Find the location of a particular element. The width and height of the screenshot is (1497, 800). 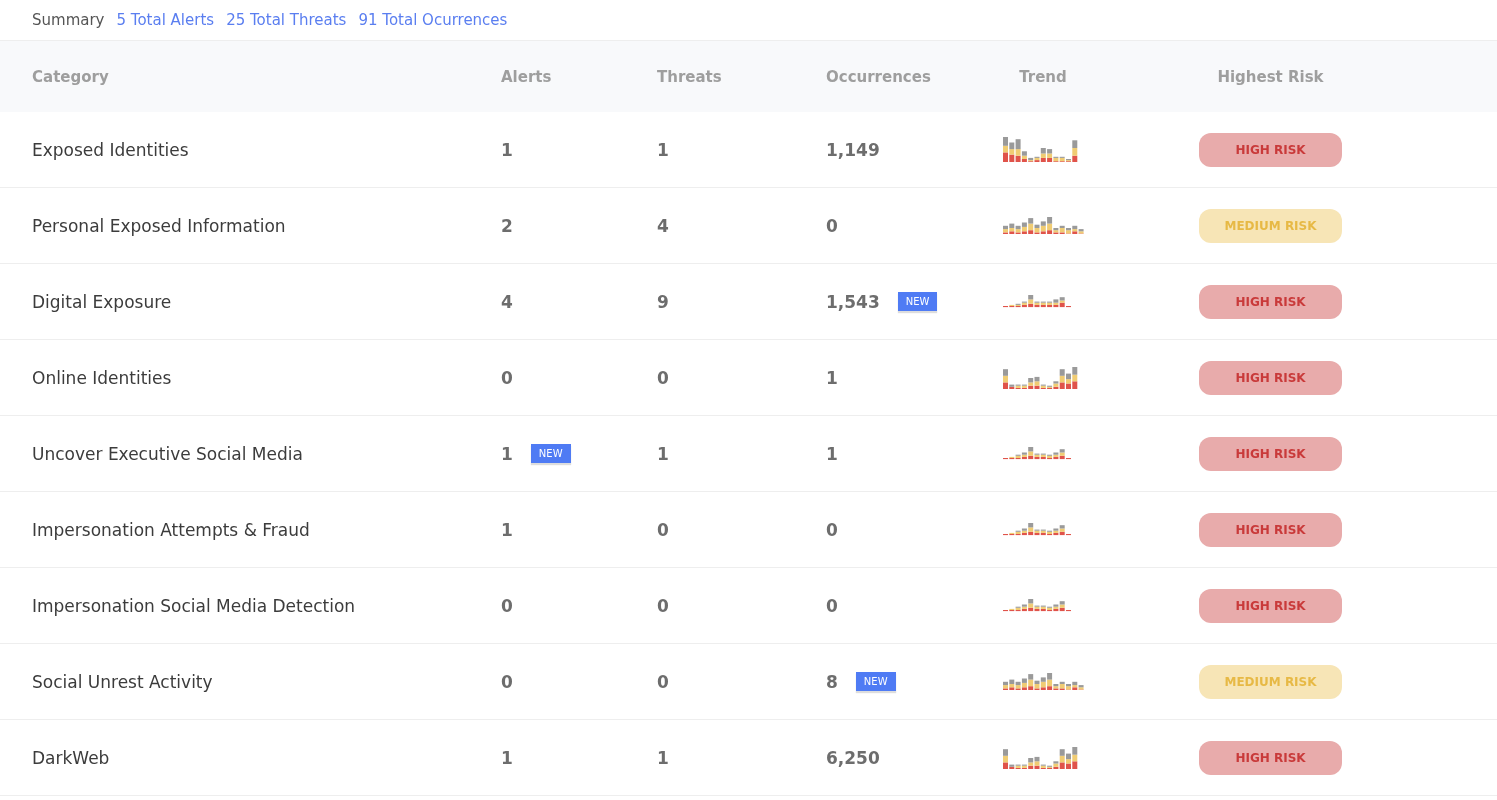

alert-count: 2 is located at coordinates (507, 225).